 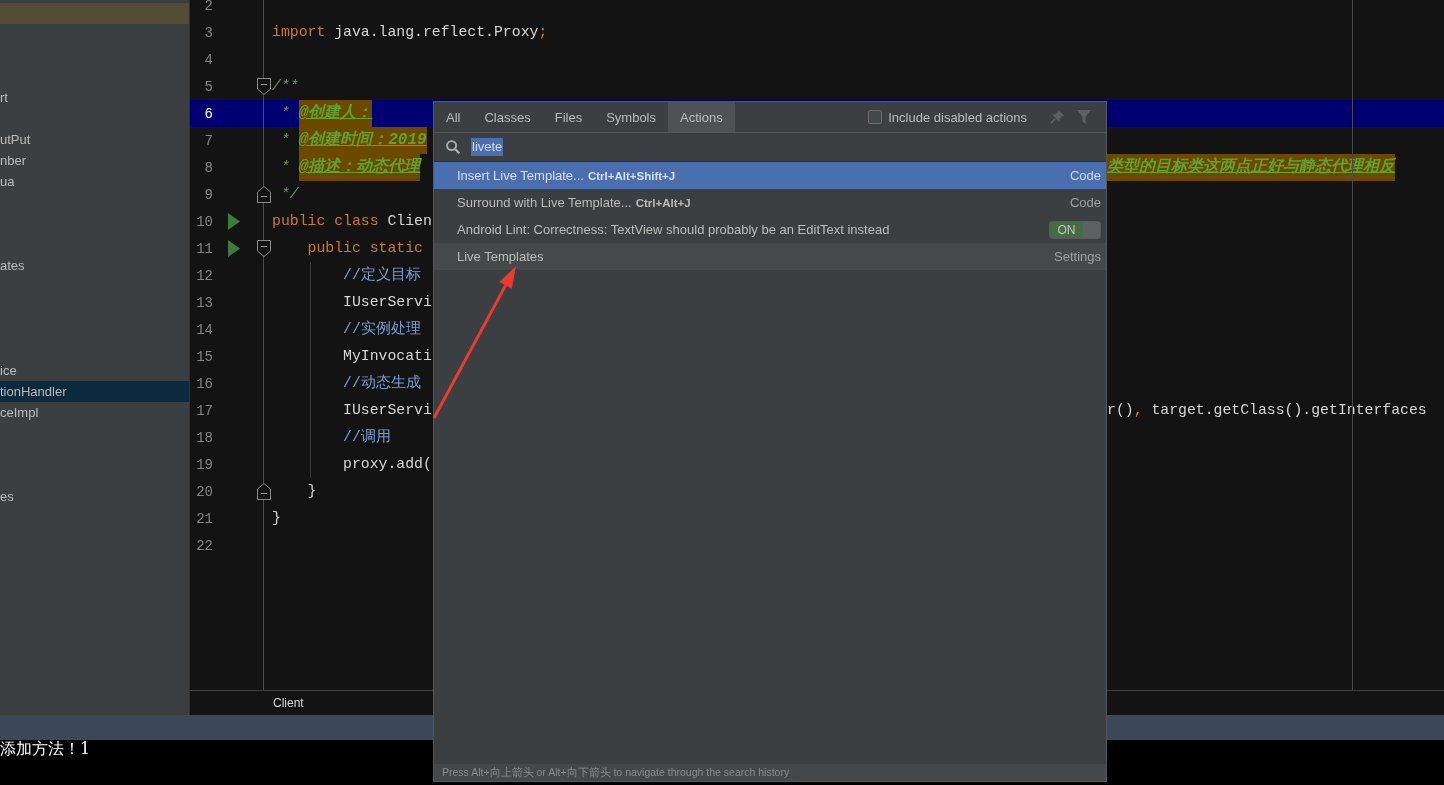 What do you see at coordinates (701, 117) in the screenshot?
I see `tab: Actions` at bounding box center [701, 117].